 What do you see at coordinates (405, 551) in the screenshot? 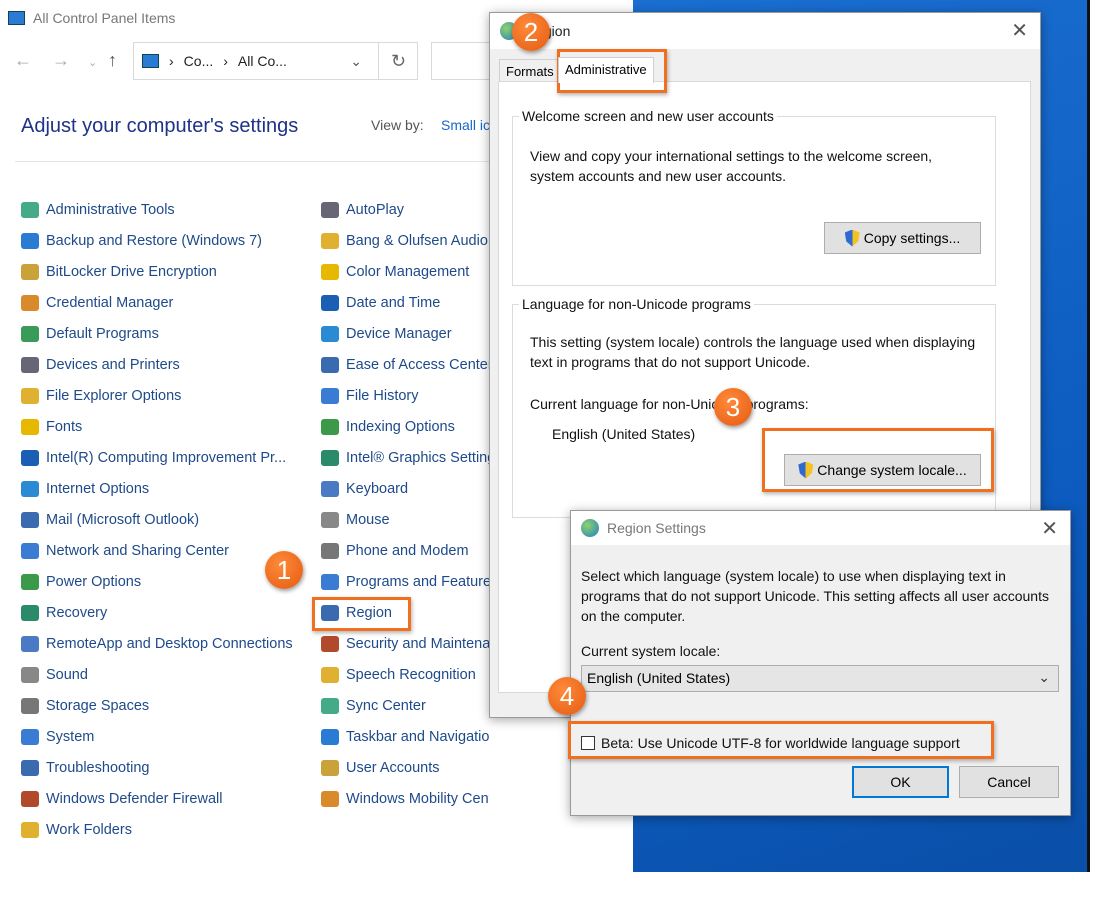
I see `control-panel-item: Phone and Modem` at bounding box center [405, 551].